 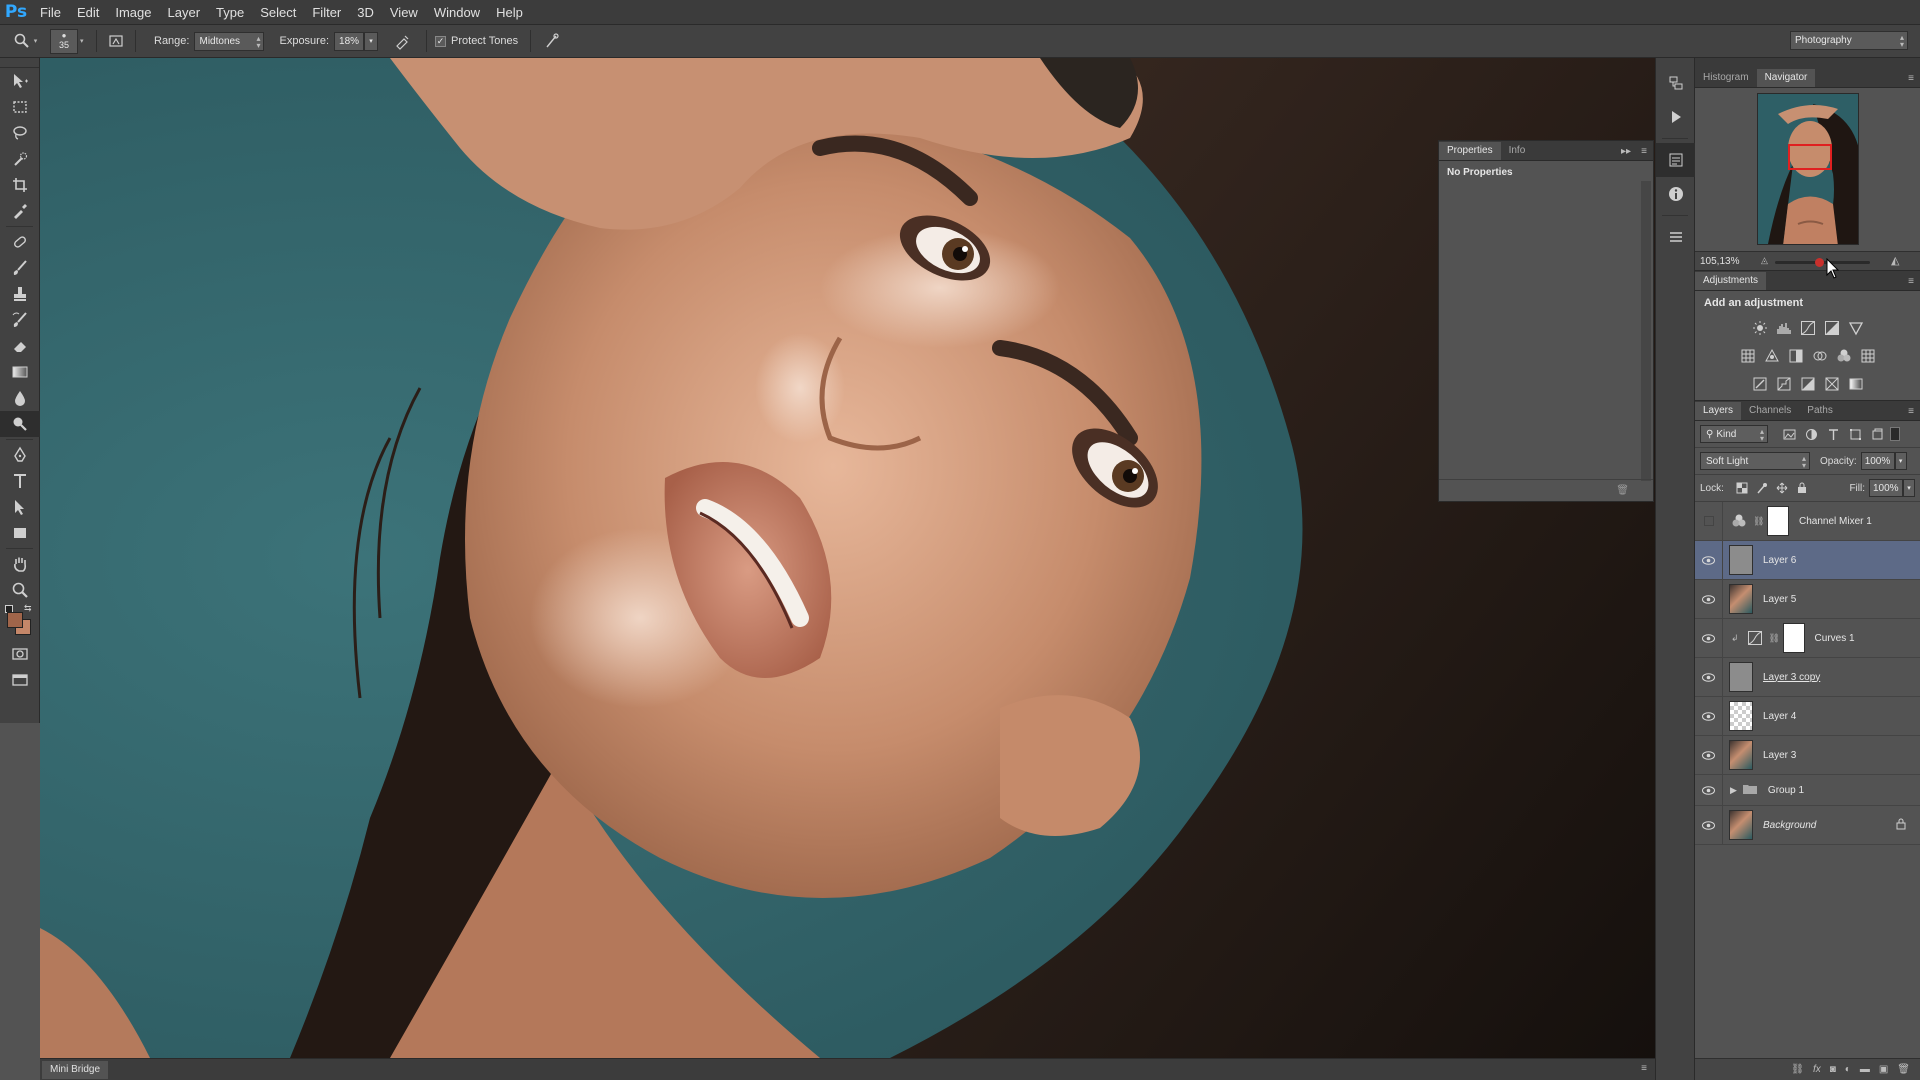 I want to click on menu-help: Help, so click(x=509, y=12).